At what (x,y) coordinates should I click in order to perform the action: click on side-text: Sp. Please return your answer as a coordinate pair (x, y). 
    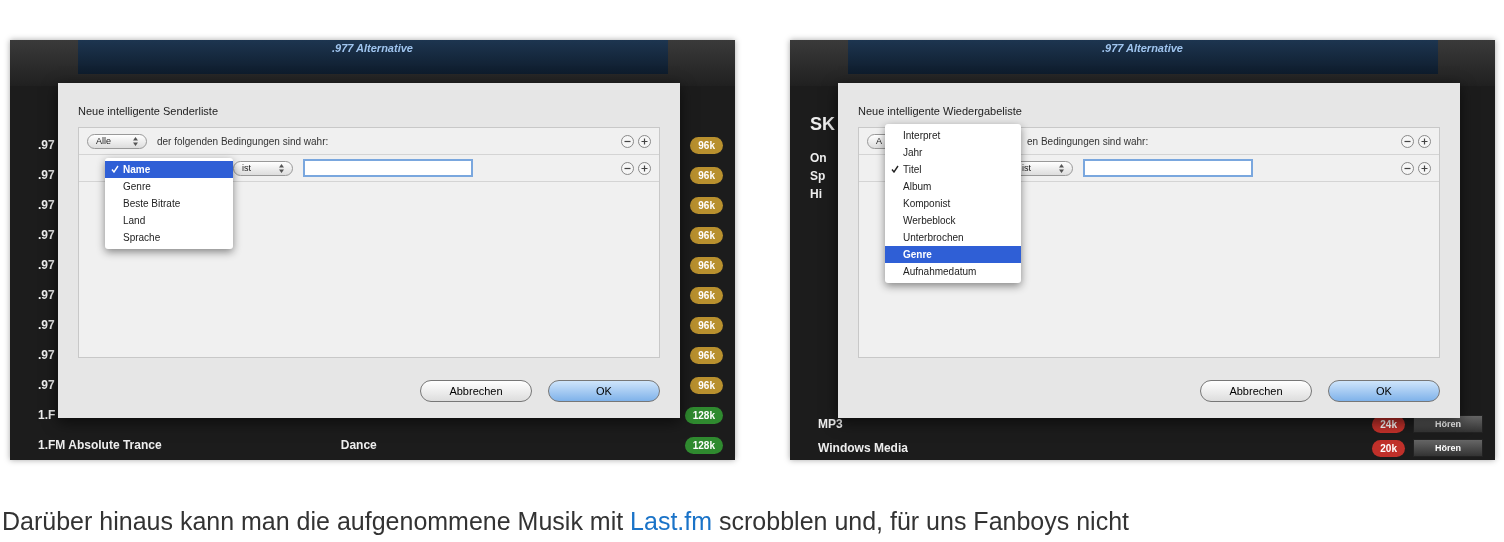
    Looking at the image, I should click on (818, 176).